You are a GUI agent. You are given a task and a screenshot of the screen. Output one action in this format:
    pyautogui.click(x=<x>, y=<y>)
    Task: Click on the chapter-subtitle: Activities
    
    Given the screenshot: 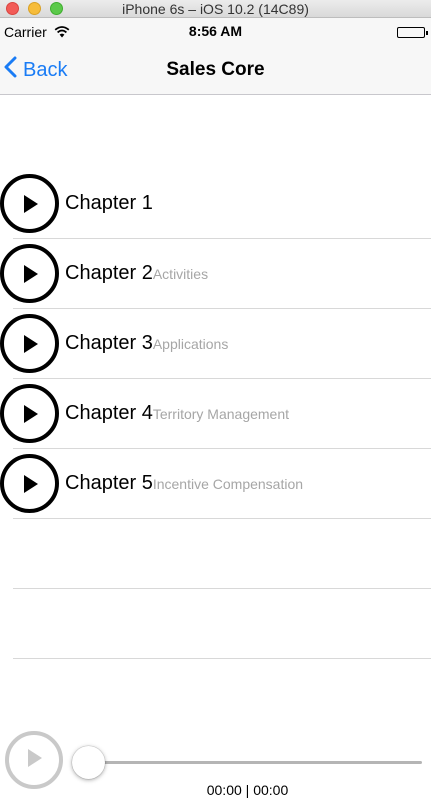 What is the action you would take?
    pyautogui.click(x=180, y=274)
    